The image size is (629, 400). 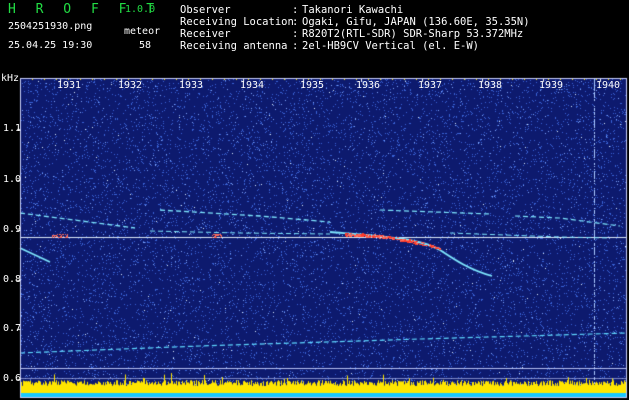 I want to click on x-tick-label: 1940, so click(x=608, y=85).